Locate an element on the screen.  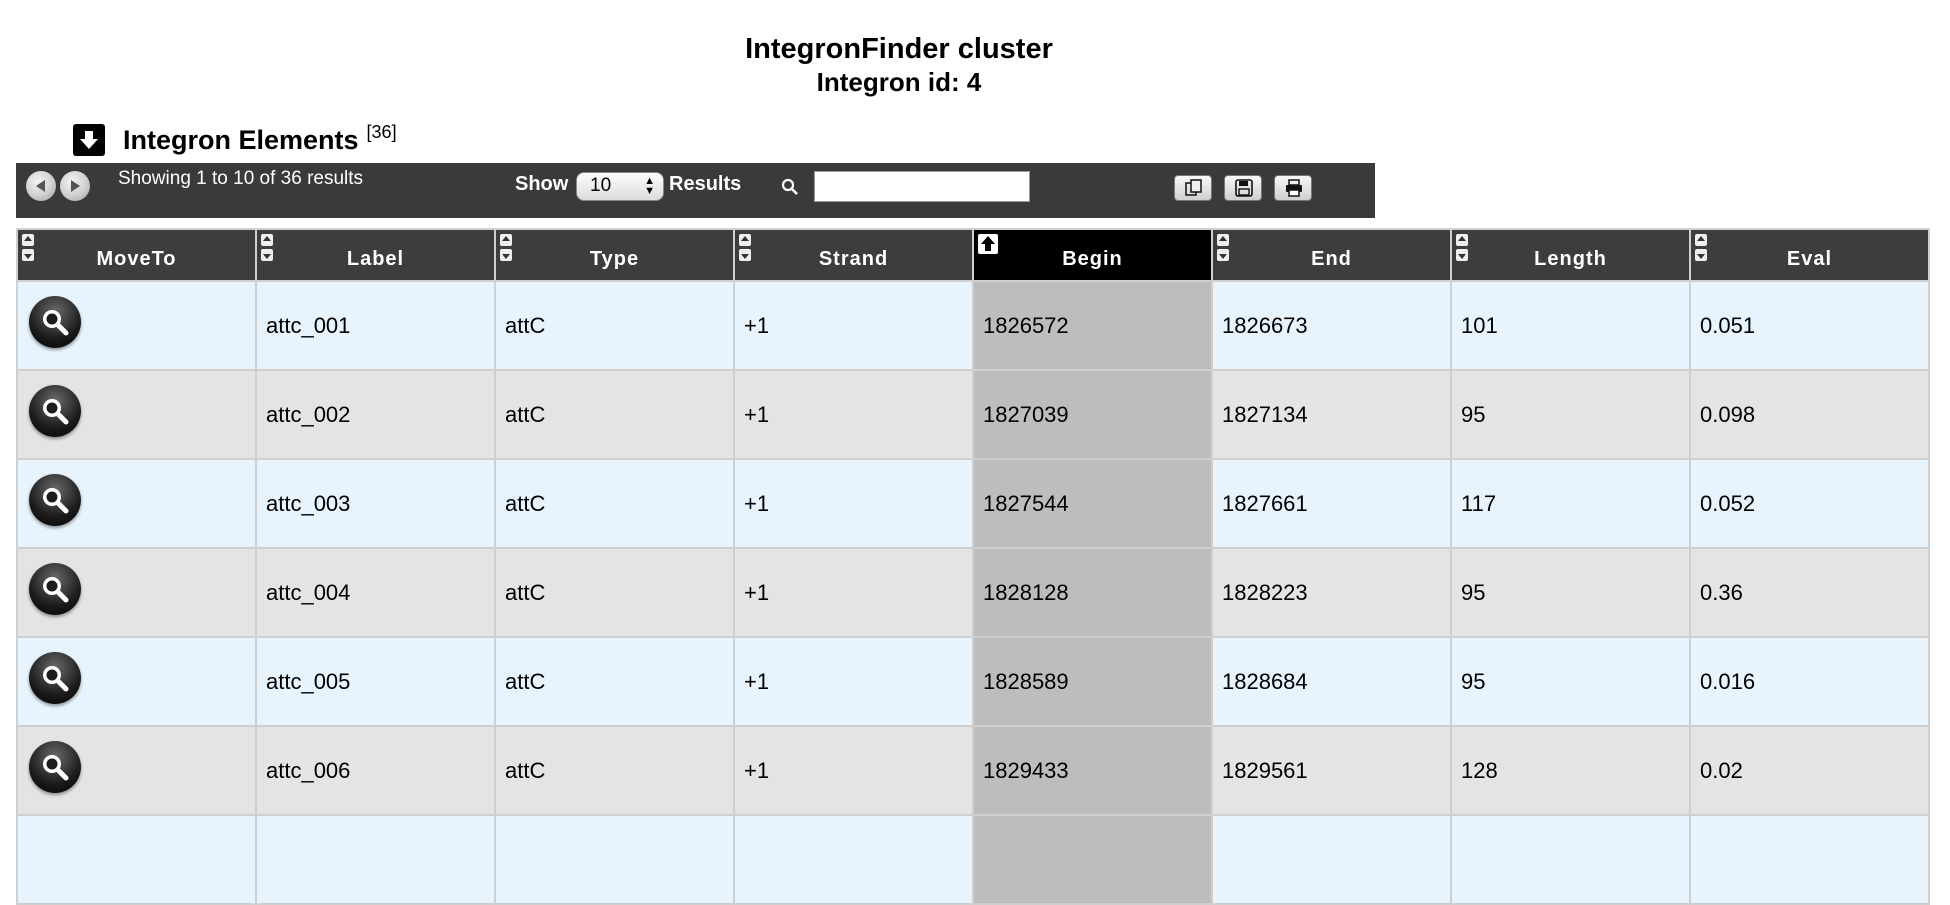
column-header-label: Label is located at coordinates (375, 255).